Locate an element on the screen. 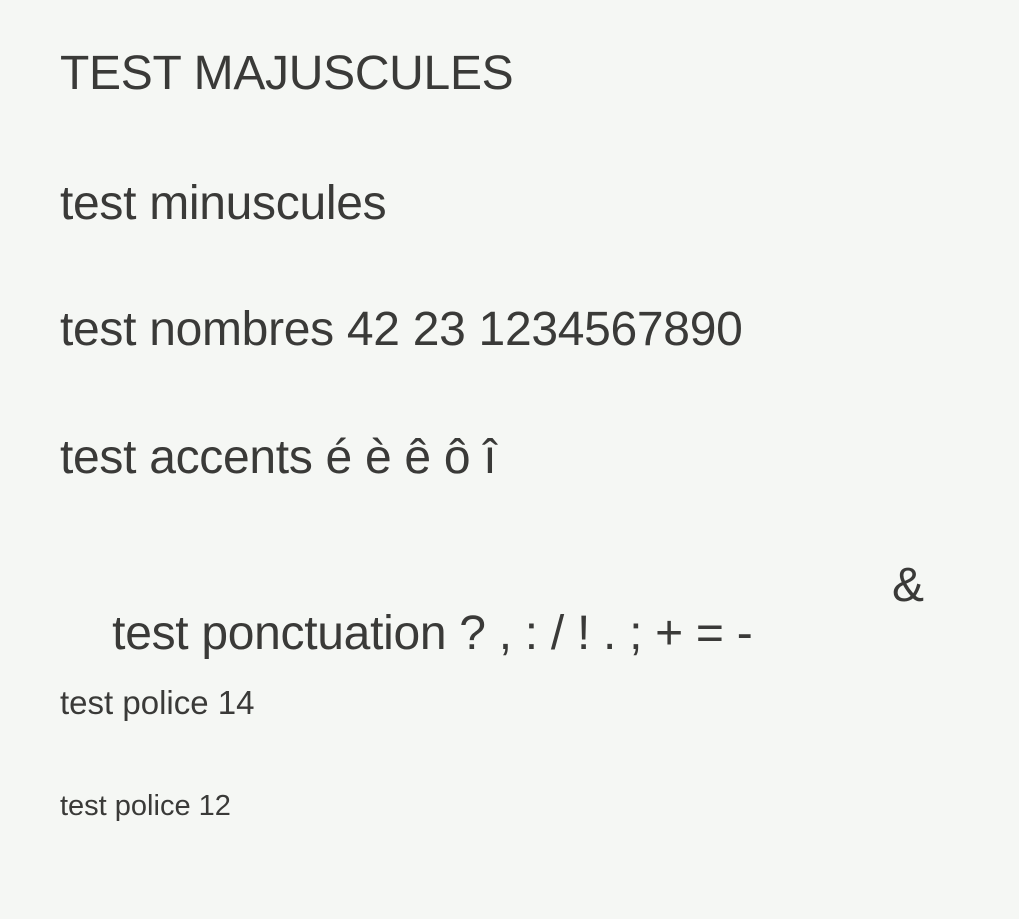 Image resolution: width=1019 pixels, height=919 pixels. font-size-12-line: test police 12 is located at coordinates (145, 806).